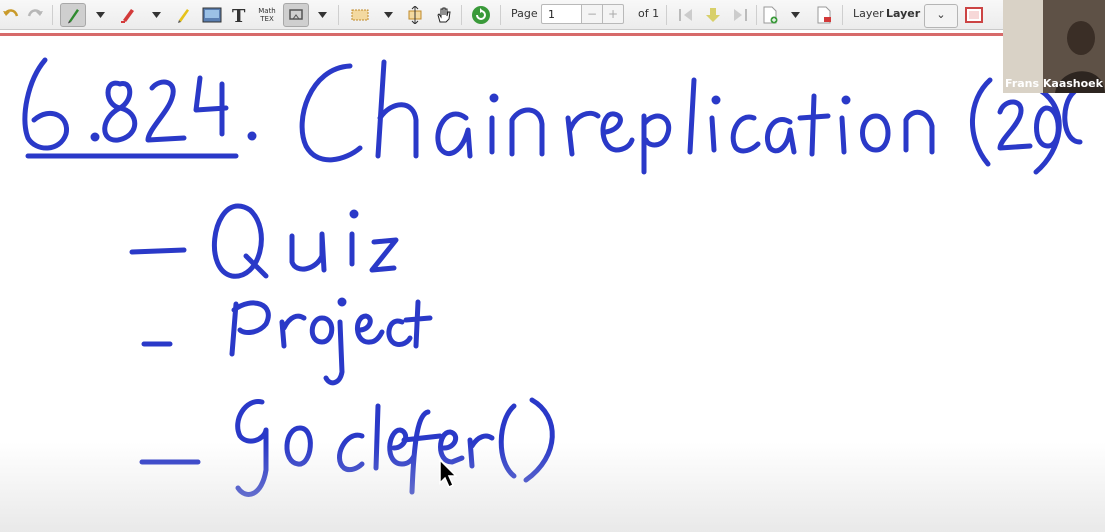  I want to click on select-rectangle-icon, so click(360, 15).